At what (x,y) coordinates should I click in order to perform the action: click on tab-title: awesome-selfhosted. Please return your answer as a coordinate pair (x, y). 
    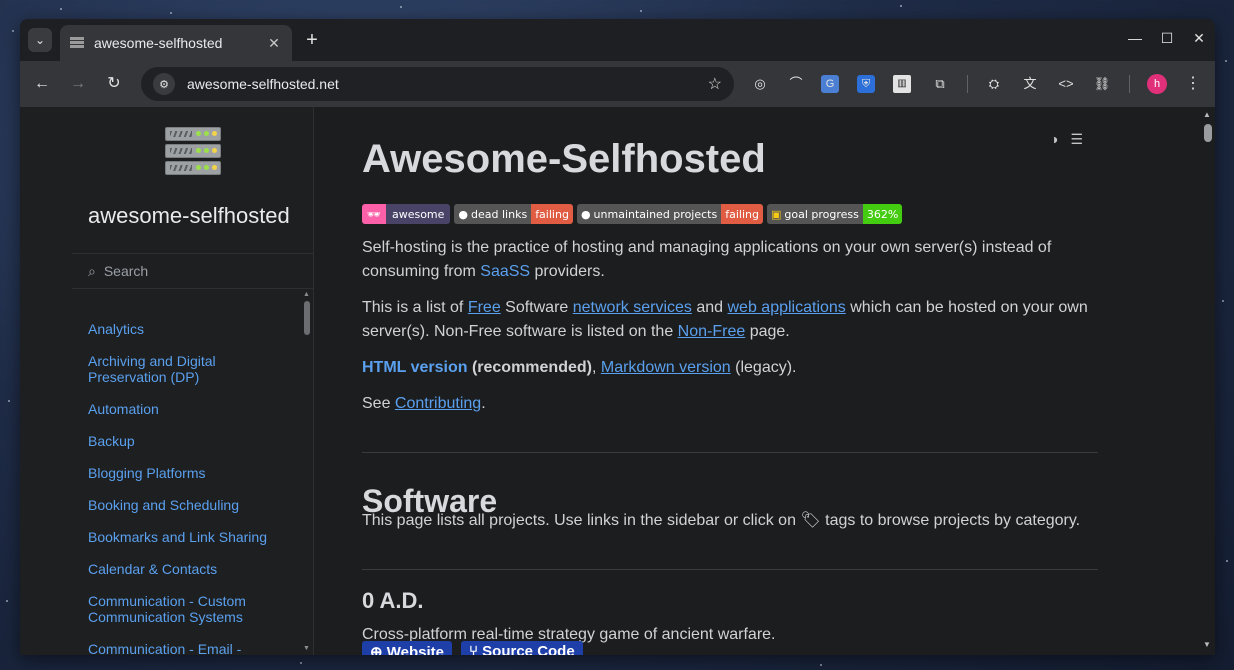
    Looking at the image, I should click on (158, 43).